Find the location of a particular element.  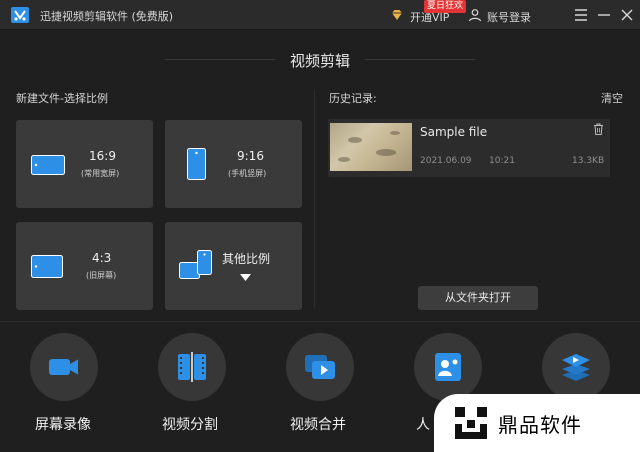

new-file-label: 新建文件-选择比例 is located at coordinates (62, 98).